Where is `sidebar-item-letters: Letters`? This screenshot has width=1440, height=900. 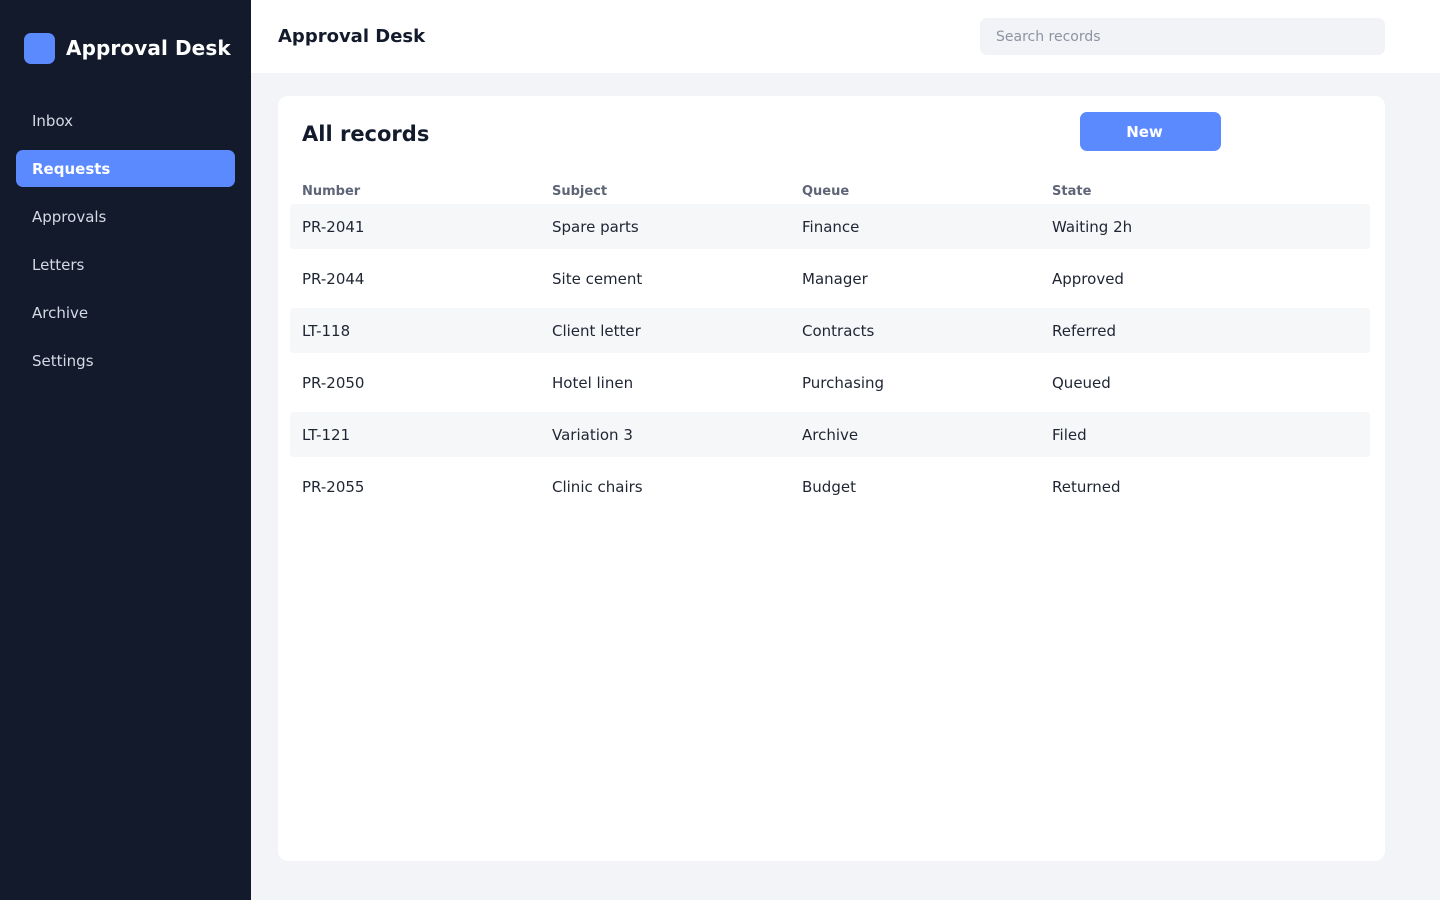 sidebar-item-letters: Letters is located at coordinates (125, 264).